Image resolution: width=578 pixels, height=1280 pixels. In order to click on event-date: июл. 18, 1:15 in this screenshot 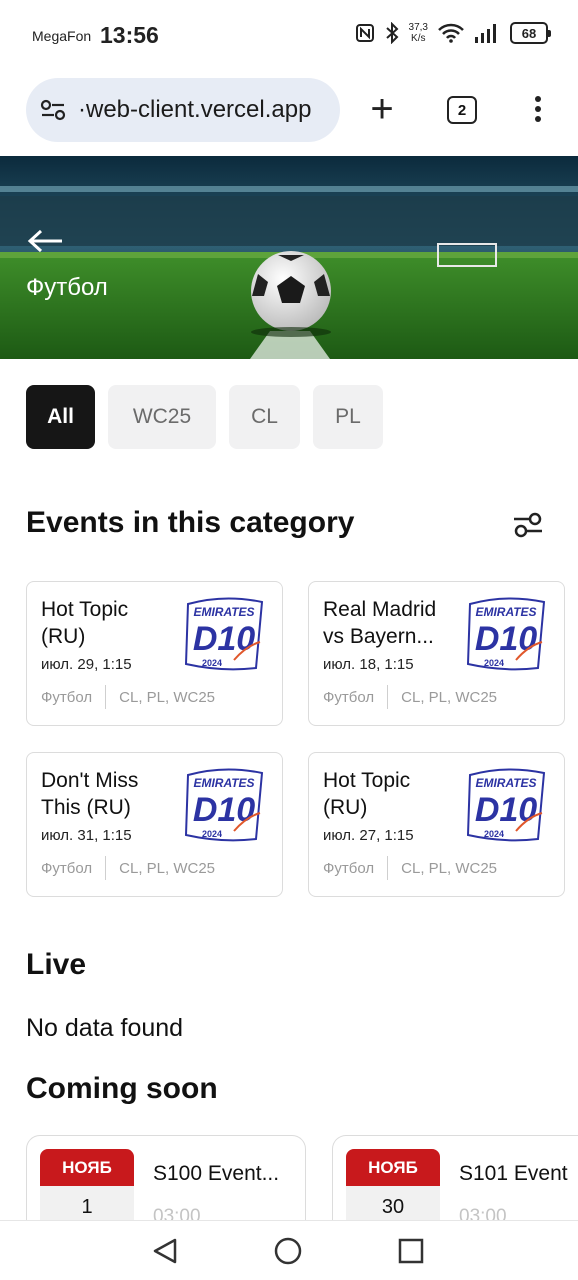, I will do `click(368, 664)`.